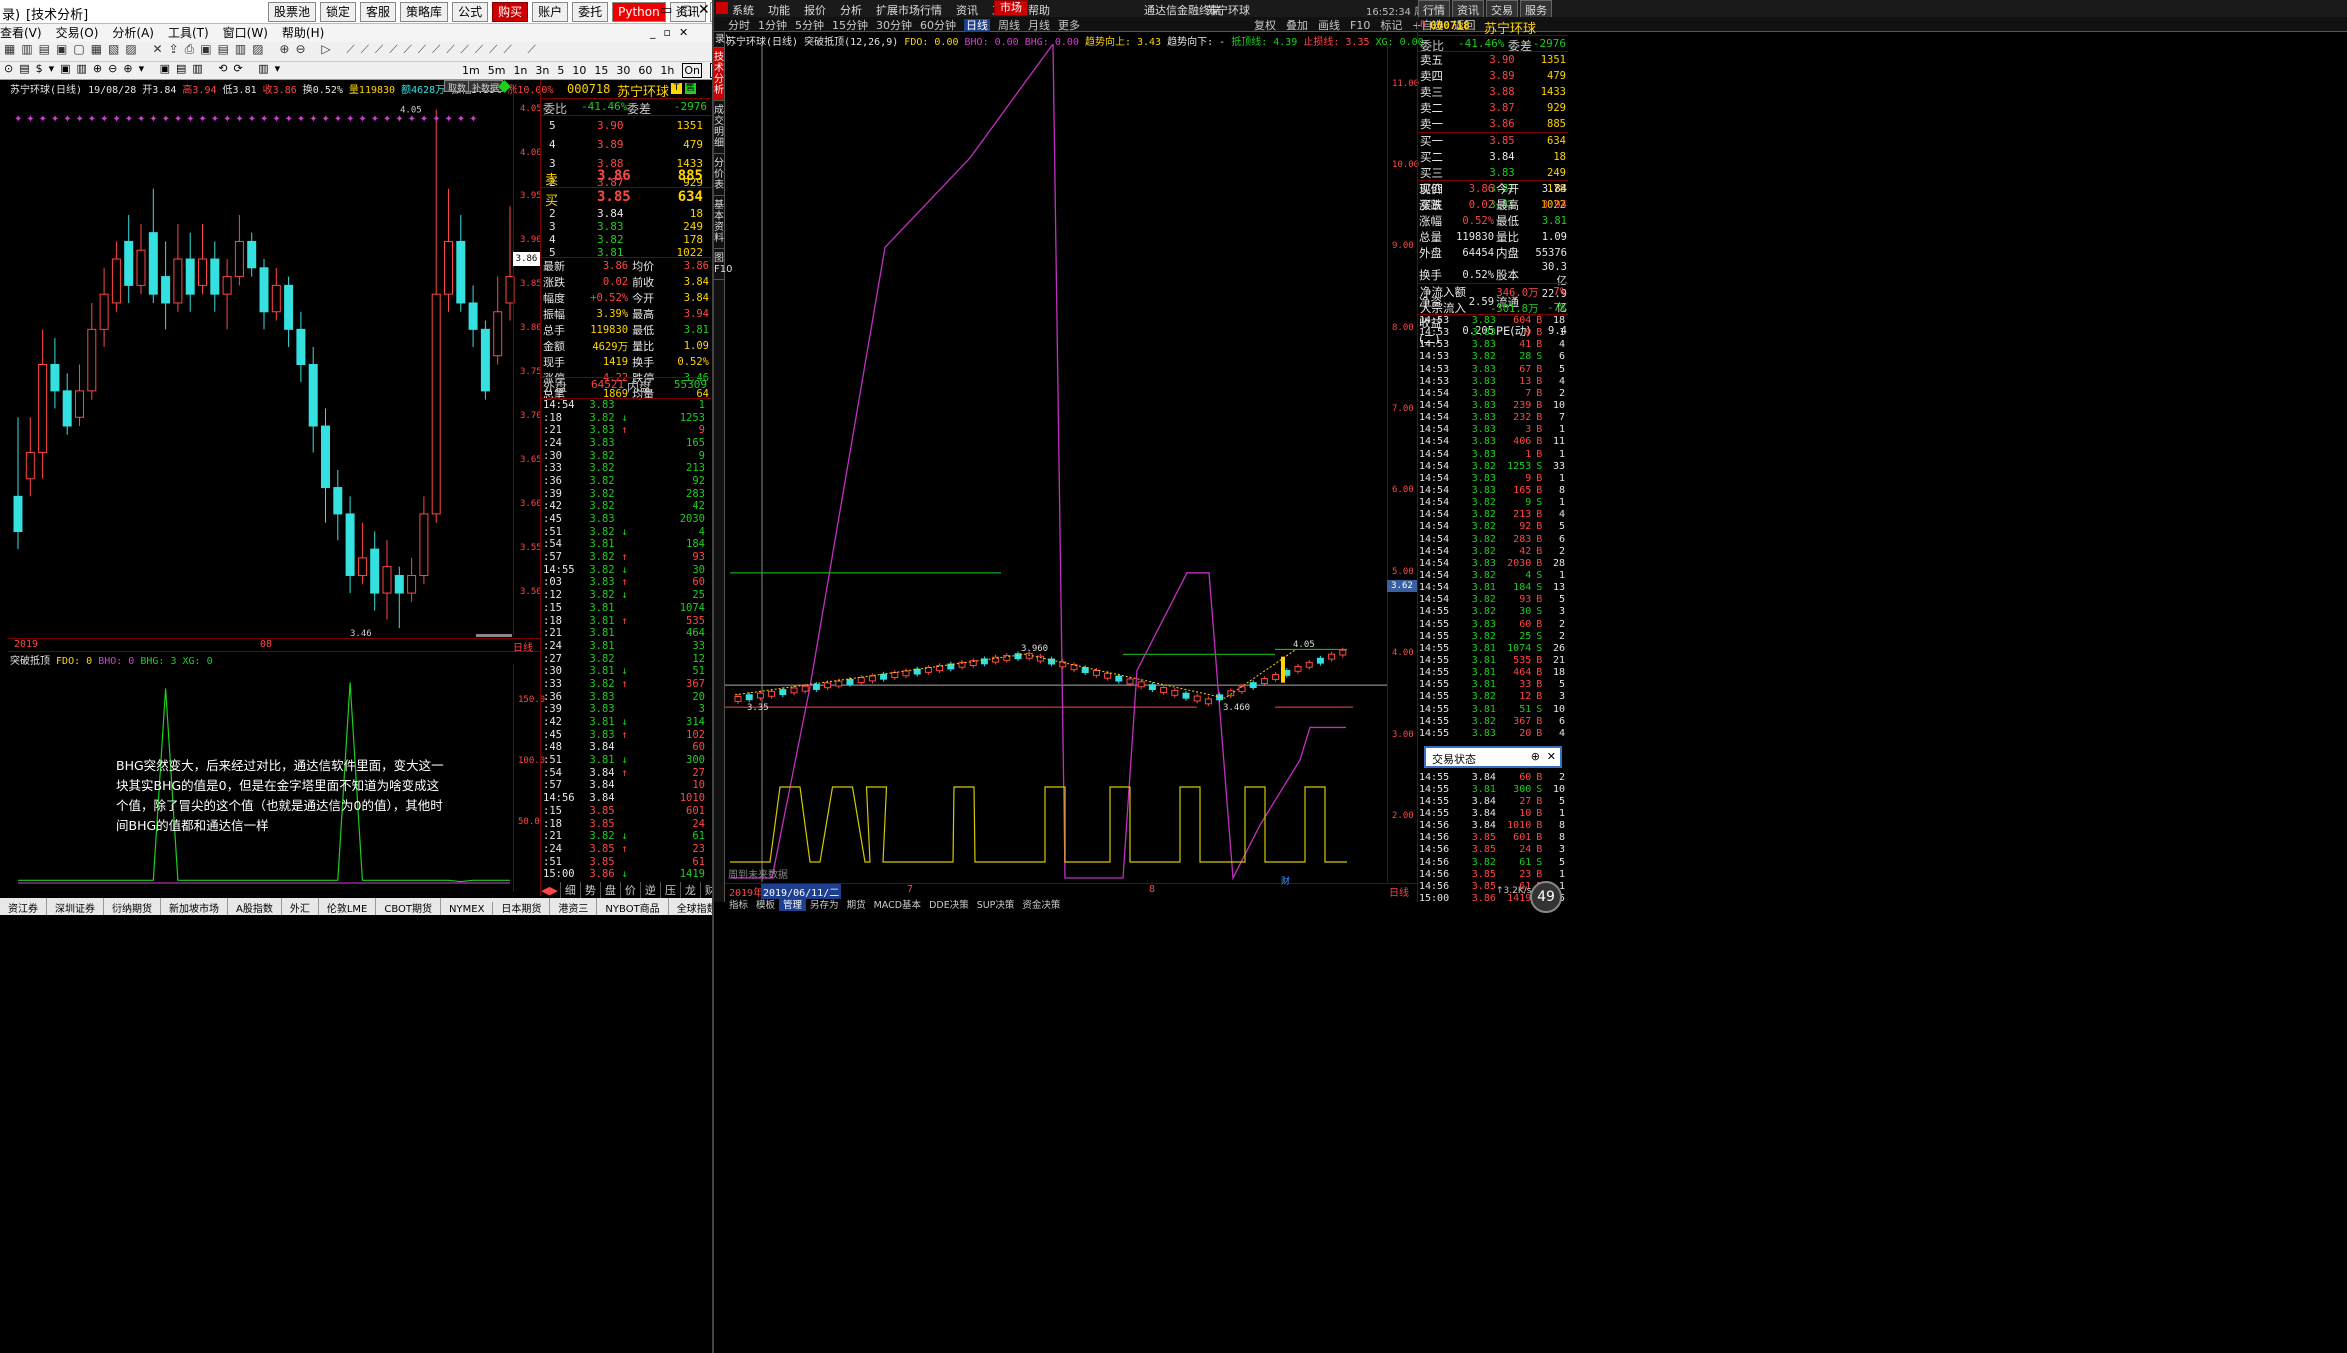 The width and height of the screenshot is (2347, 1353). Describe the element at coordinates (690, 88) in the screenshot. I see `sell-badge: 售` at that location.